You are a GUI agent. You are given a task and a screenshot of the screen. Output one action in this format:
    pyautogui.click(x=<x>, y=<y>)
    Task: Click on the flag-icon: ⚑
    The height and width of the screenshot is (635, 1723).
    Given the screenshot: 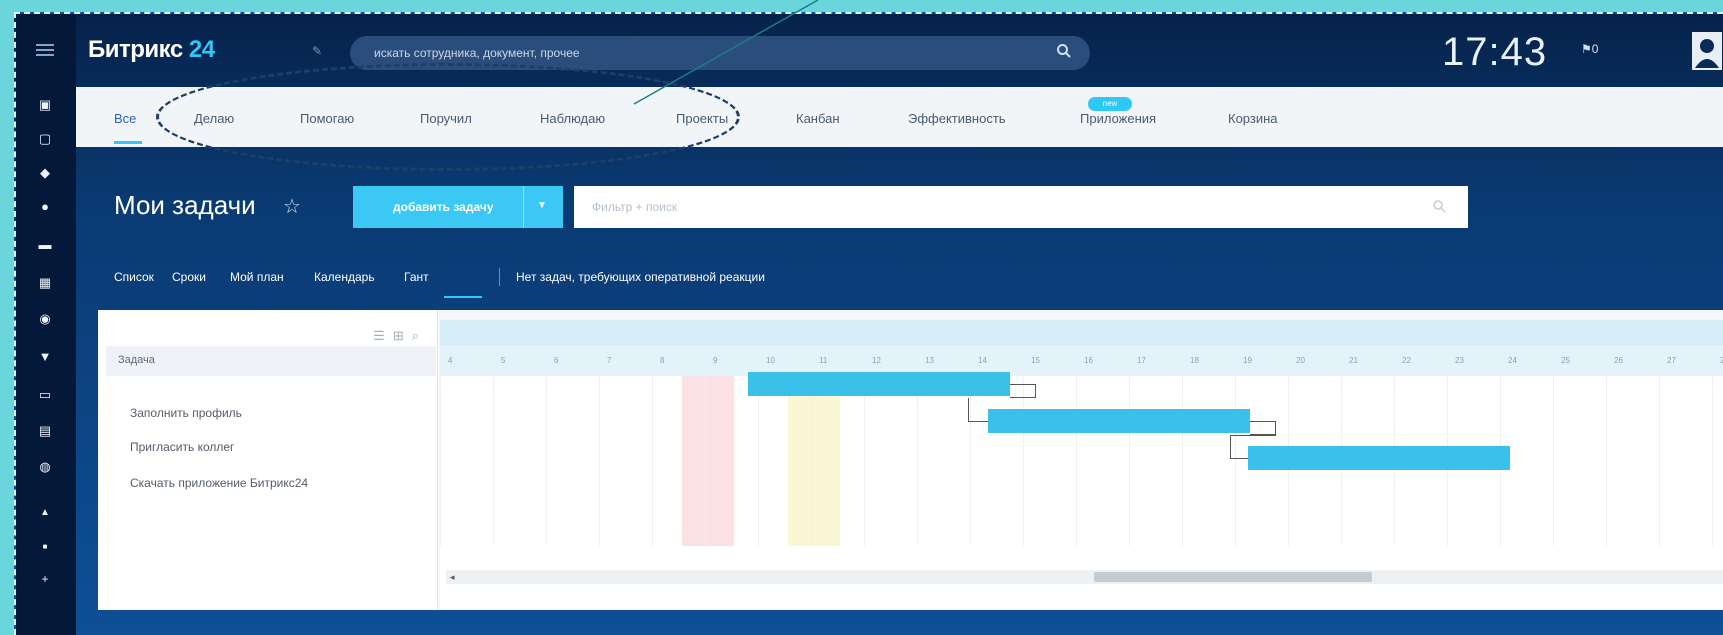 What is the action you would take?
    pyautogui.click(x=1586, y=49)
    